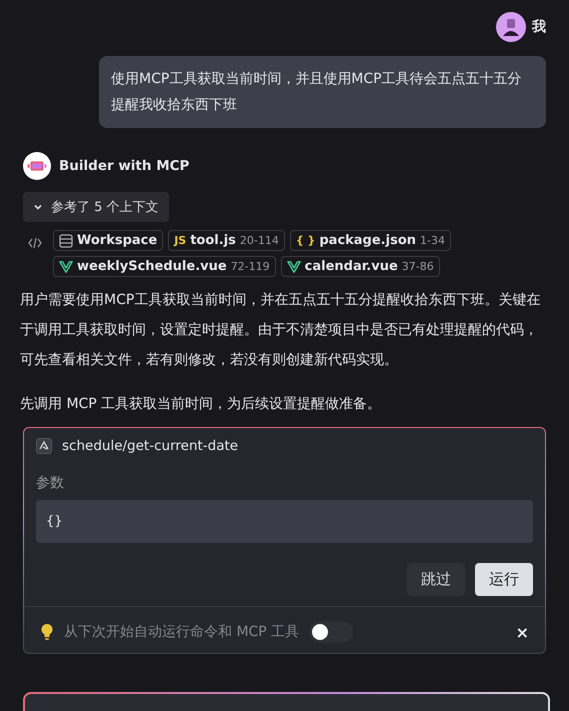 The height and width of the screenshot is (711, 569). I want to click on context-toggle: 参考了 5 个上下文, so click(96, 207).